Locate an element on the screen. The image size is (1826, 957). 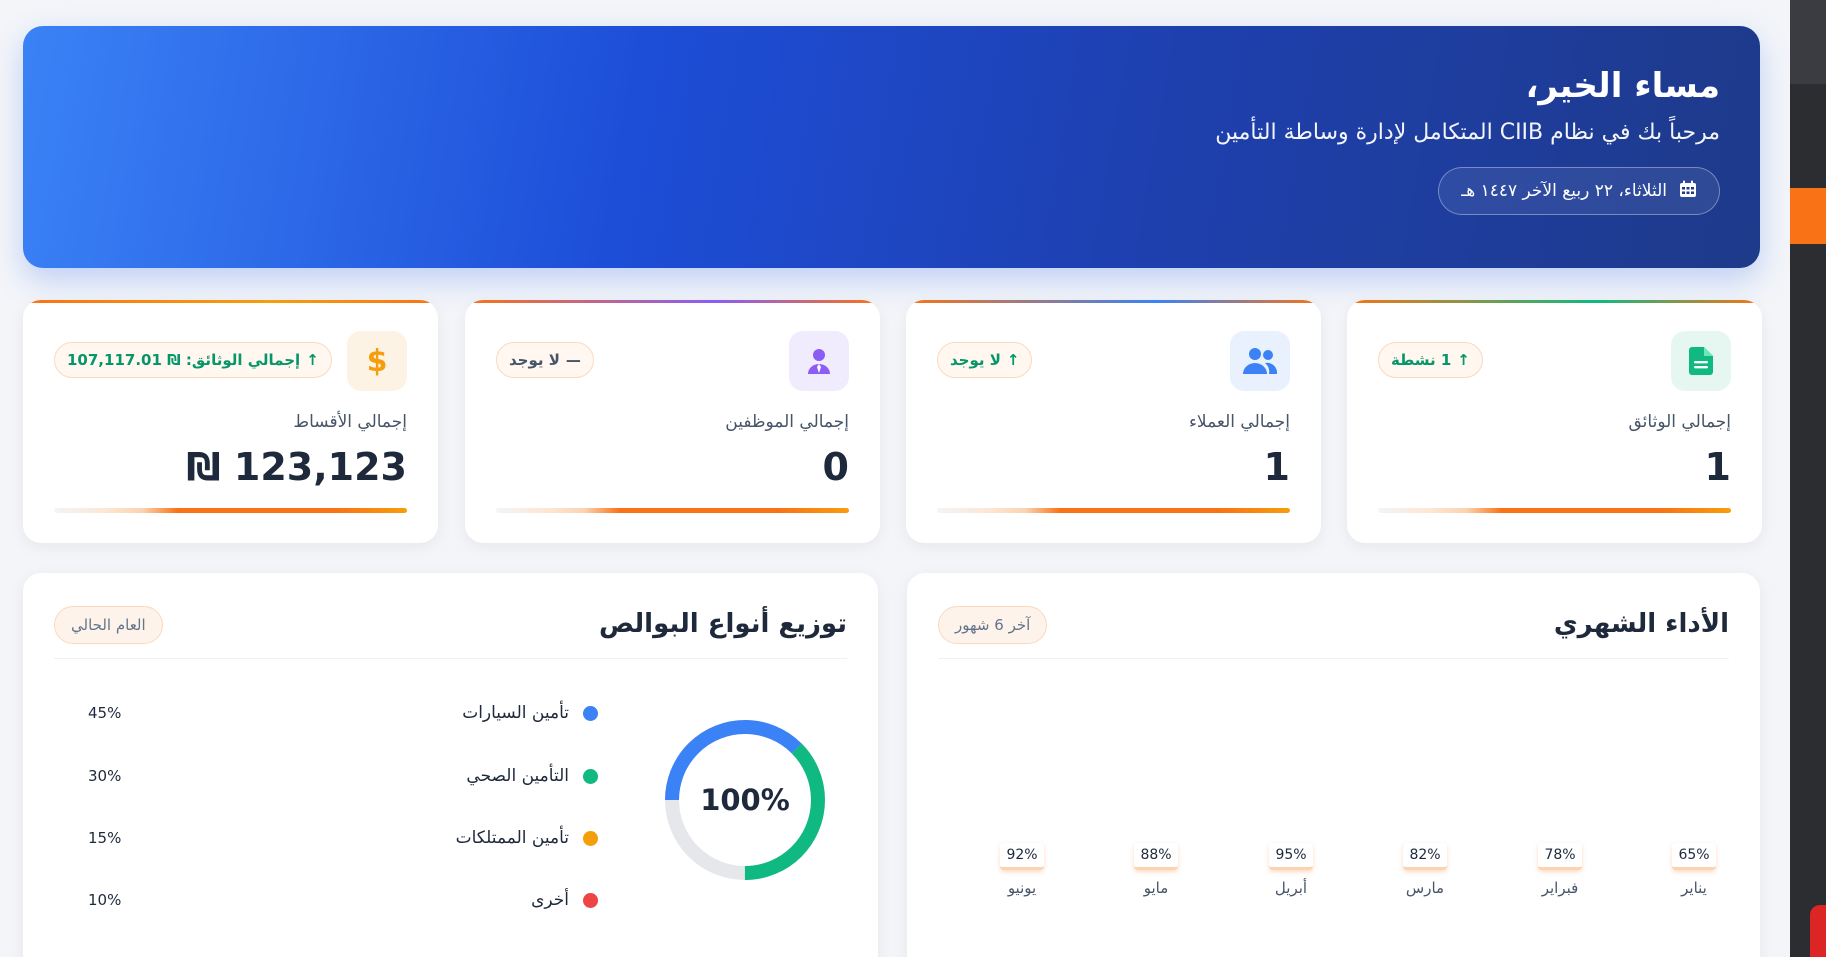
stat-value-employees: 0 is located at coordinates (835, 467).